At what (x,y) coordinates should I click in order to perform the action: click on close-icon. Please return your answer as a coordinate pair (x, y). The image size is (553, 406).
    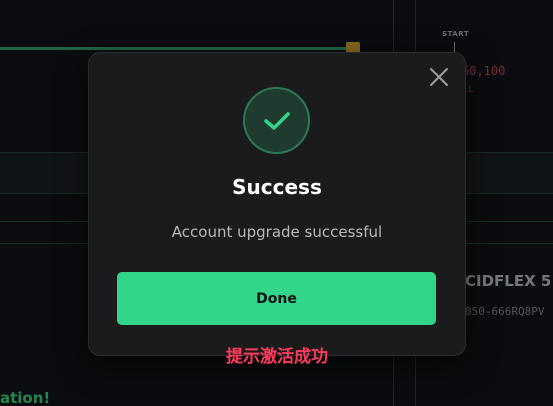
    Looking at the image, I should click on (439, 77).